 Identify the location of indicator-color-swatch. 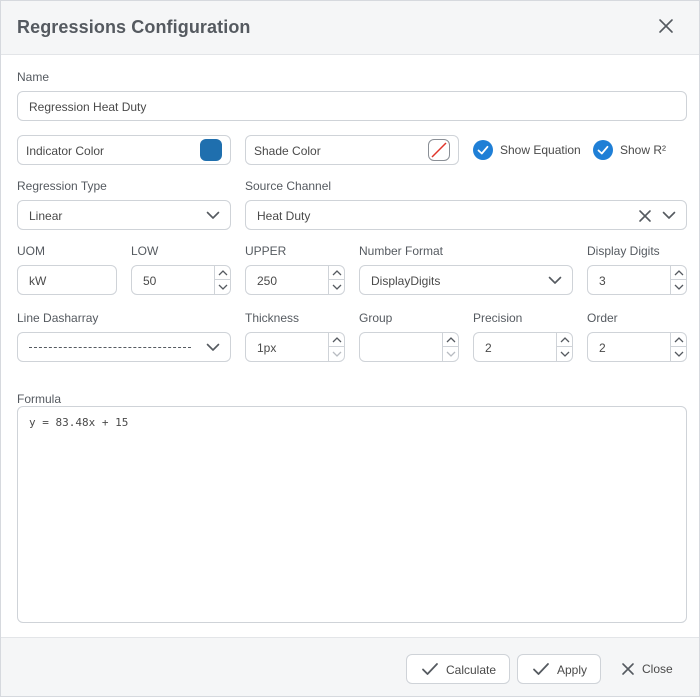
(211, 150).